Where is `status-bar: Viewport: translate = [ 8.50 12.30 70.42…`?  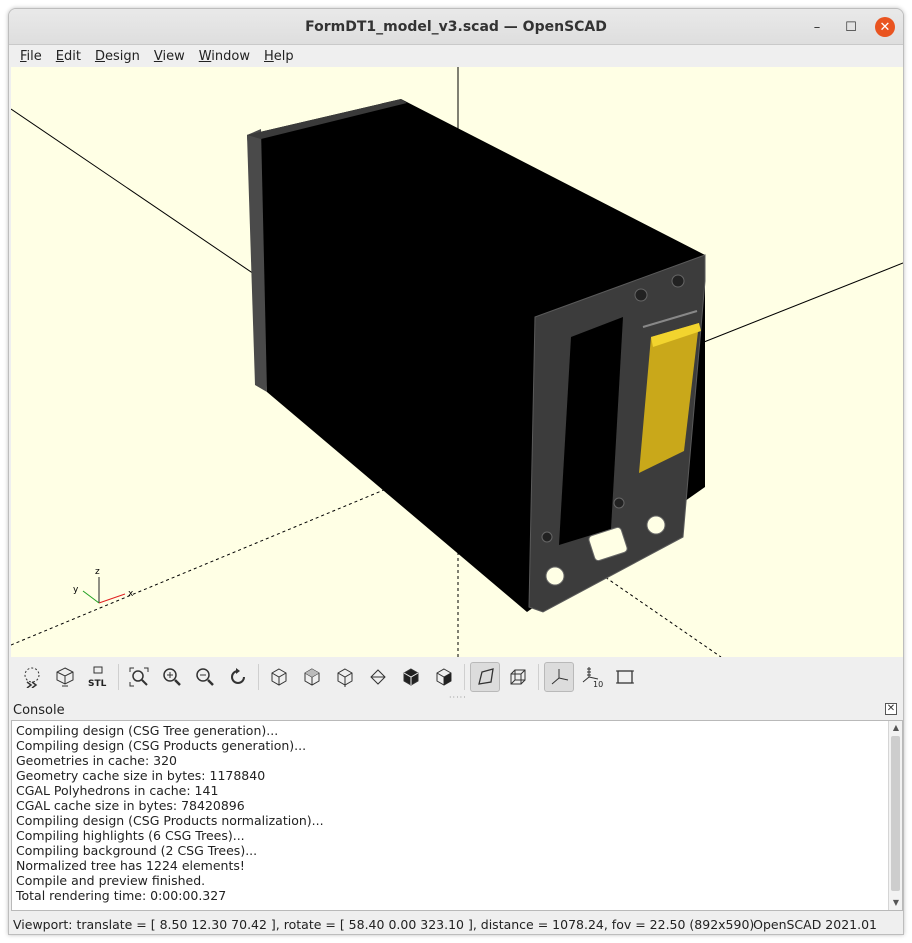
status-bar: Viewport: translate = [ 8.50 12.30 70.42… is located at coordinates (456, 923).